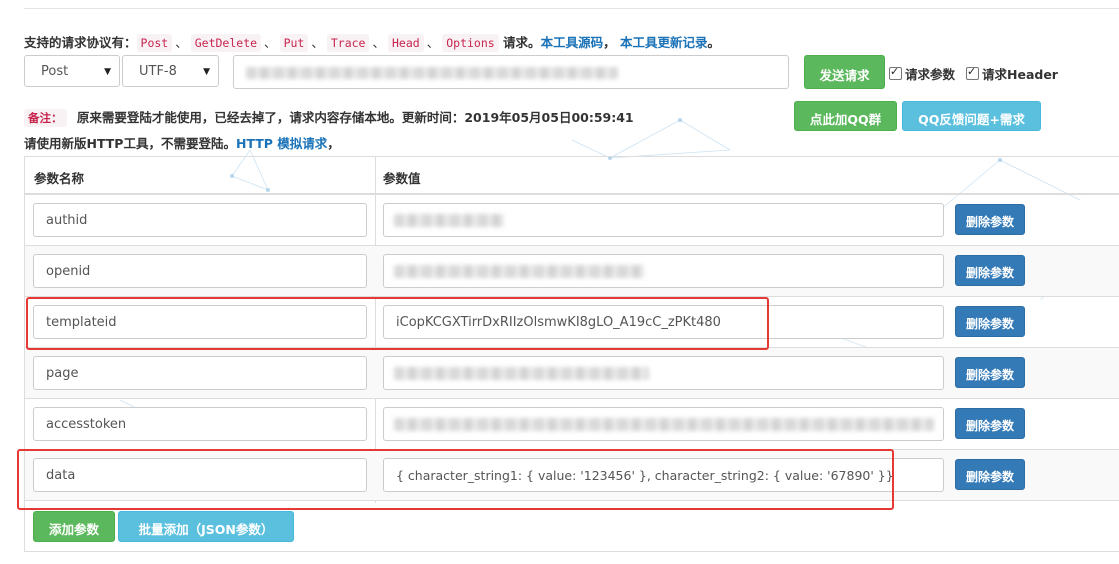 The height and width of the screenshot is (564, 1119). What do you see at coordinates (294, 43) in the screenshot?
I see `protocol-put: Put` at bounding box center [294, 43].